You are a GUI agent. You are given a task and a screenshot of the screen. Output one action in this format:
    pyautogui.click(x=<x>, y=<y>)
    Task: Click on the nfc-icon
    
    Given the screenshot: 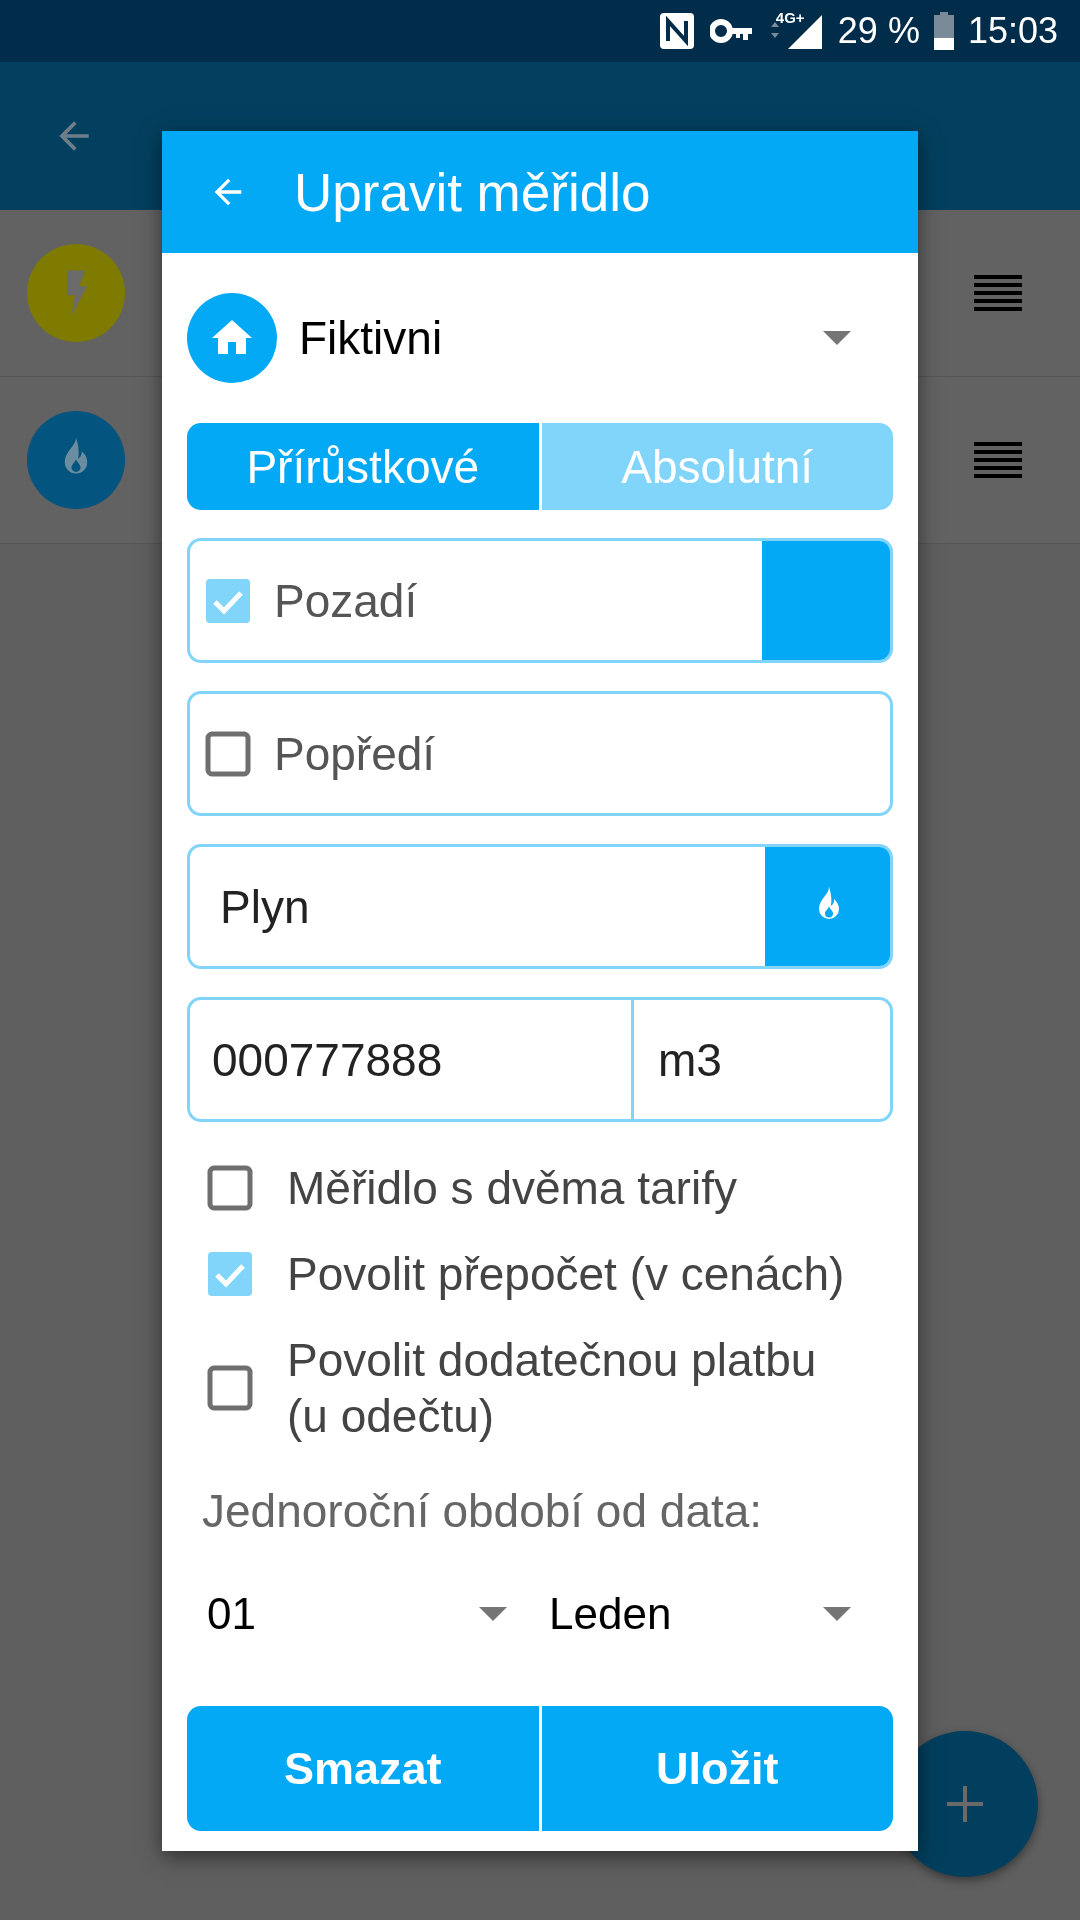 What is the action you would take?
    pyautogui.click(x=676, y=31)
    